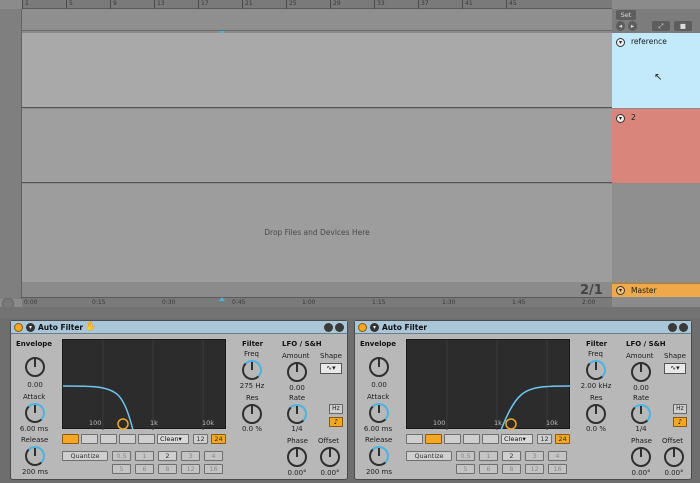  I want to click on track-name: reference, so click(649, 41).